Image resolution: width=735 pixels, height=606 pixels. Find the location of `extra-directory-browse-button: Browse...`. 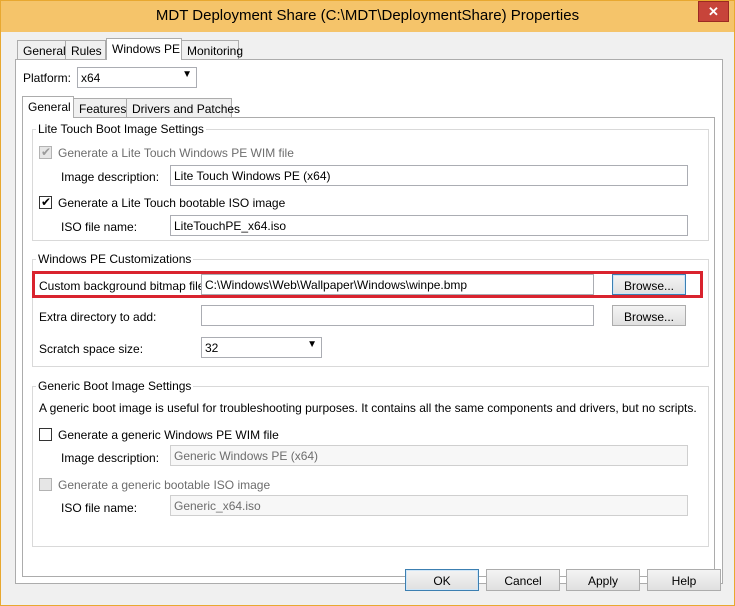

extra-directory-browse-button: Browse... is located at coordinates (649, 315).